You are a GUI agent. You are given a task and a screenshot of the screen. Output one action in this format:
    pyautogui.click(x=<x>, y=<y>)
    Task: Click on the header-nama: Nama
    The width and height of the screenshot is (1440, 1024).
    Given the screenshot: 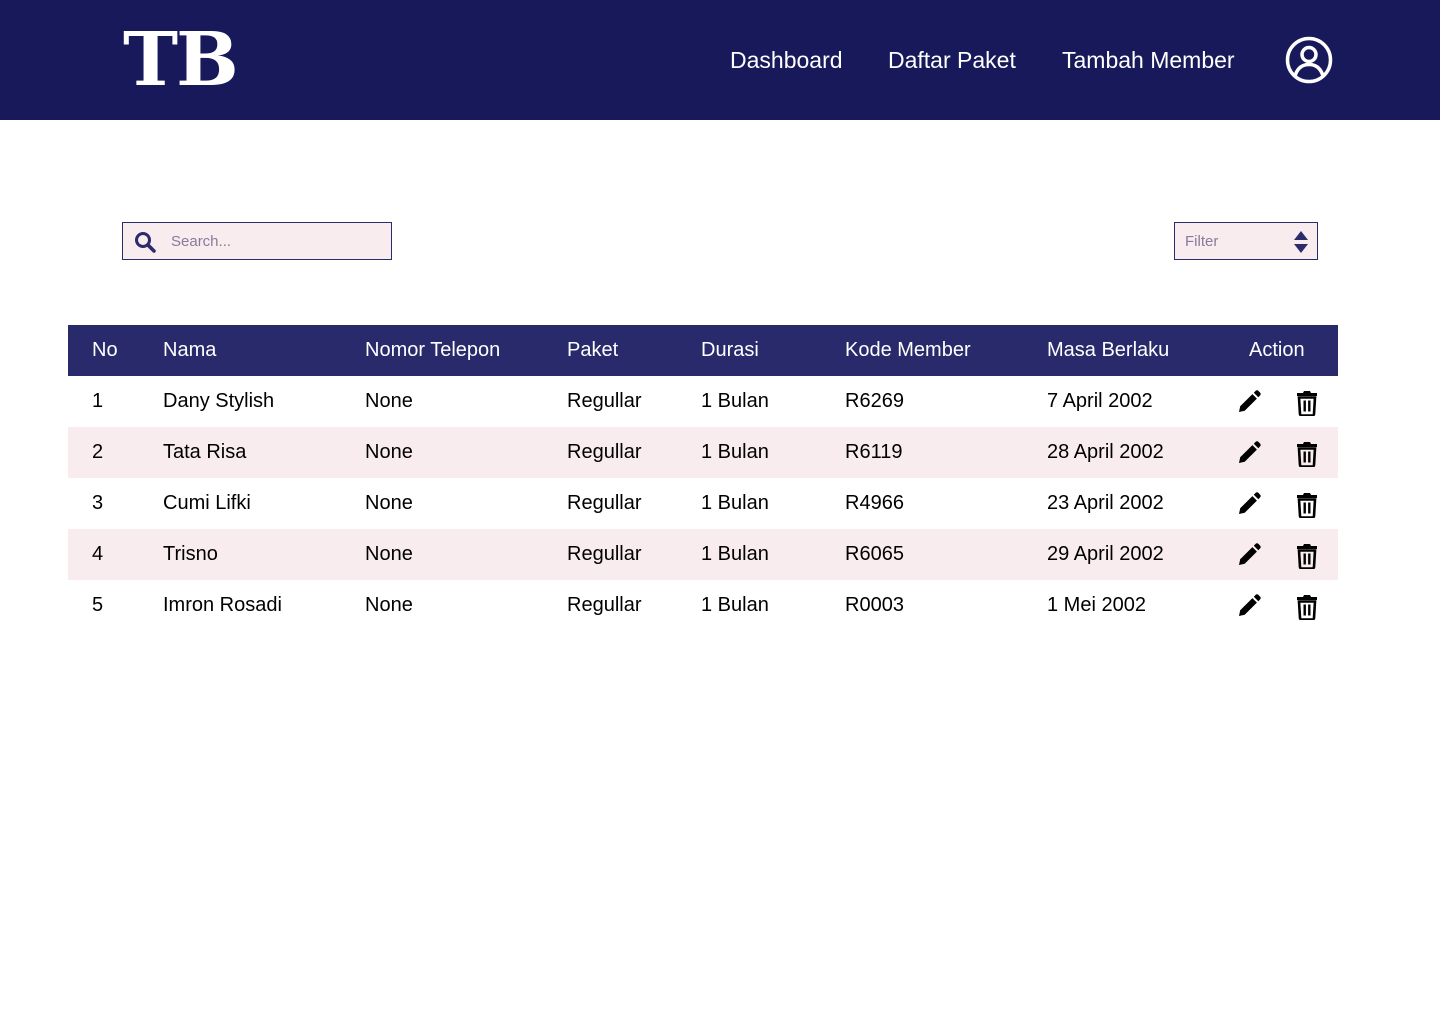 What is the action you would take?
    pyautogui.click(x=189, y=350)
    